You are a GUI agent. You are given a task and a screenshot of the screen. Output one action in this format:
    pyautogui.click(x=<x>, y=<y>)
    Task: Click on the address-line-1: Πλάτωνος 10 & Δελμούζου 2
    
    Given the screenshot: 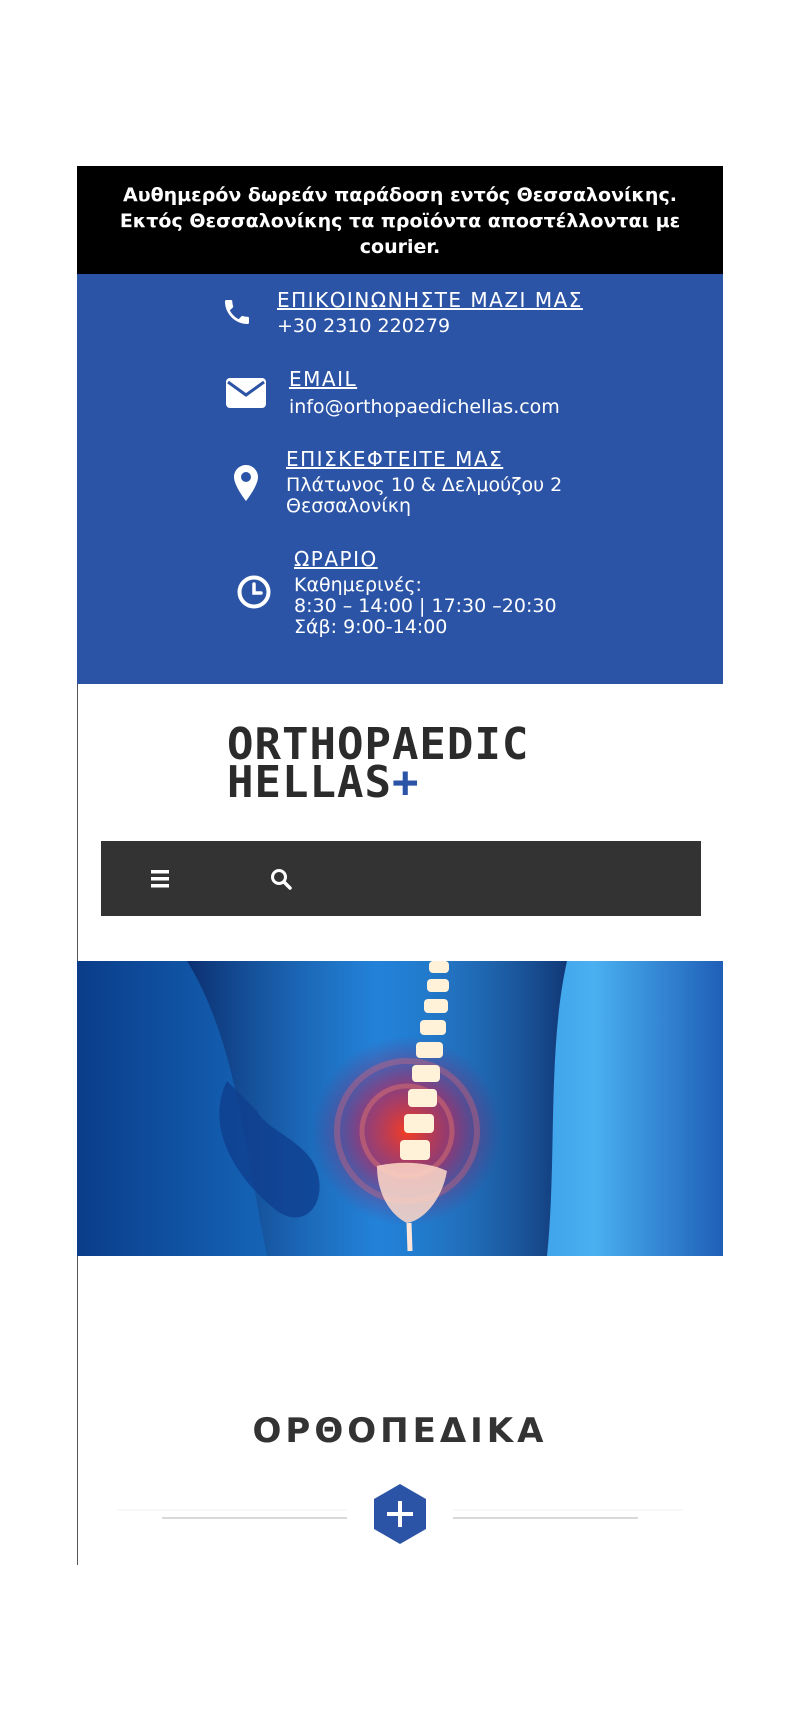 What is the action you would take?
    pyautogui.click(x=424, y=485)
    